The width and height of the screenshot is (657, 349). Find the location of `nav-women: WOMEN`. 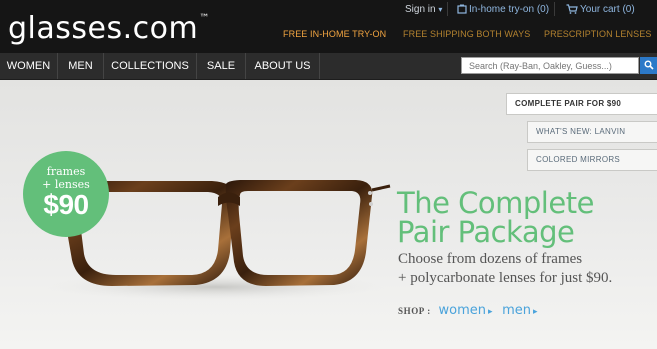

nav-women: WOMEN is located at coordinates (29, 66).